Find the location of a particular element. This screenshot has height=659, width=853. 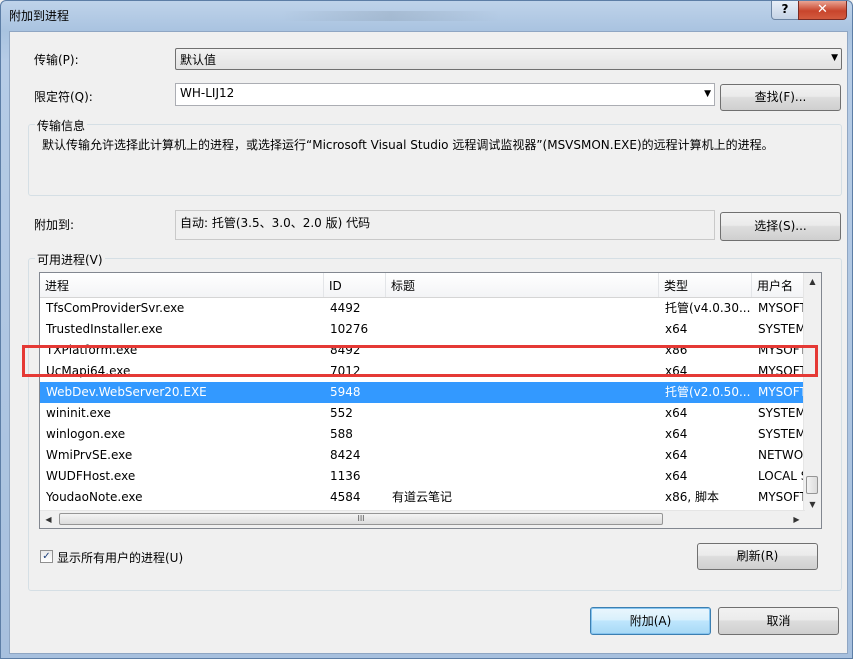

process-id-cell: 552 is located at coordinates (341, 413).